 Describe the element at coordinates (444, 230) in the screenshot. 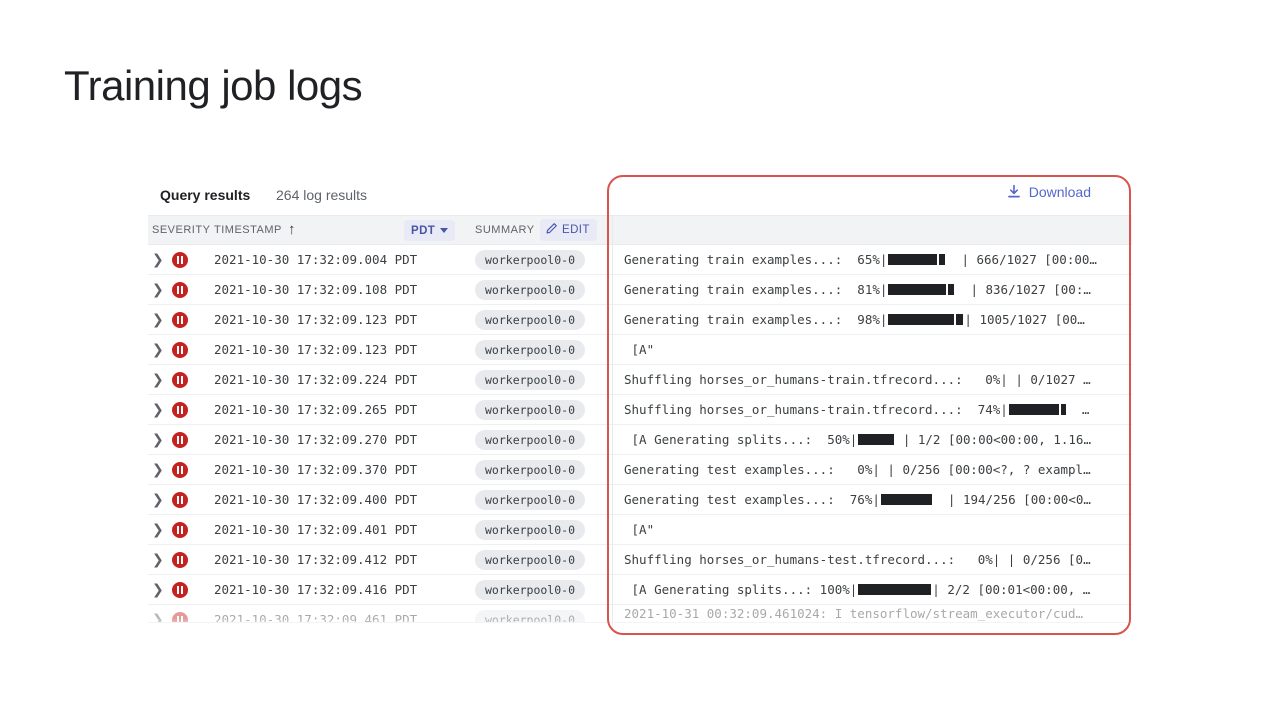

I see `chevron-down-icon` at that location.